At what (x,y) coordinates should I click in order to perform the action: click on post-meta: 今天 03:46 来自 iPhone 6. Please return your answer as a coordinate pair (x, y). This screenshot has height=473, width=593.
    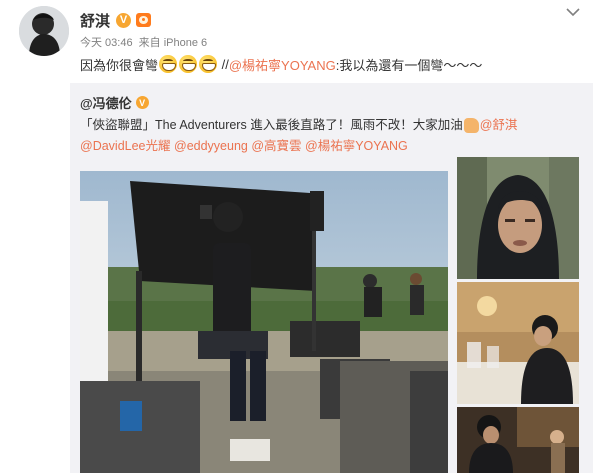
    Looking at the image, I should click on (143, 42).